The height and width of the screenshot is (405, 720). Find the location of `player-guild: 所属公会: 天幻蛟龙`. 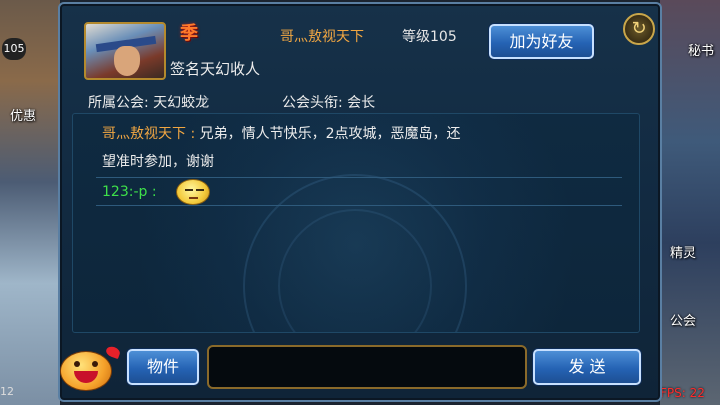

player-guild: 所属公会: 天幻蛟龙 is located at coordinates (149, 103).